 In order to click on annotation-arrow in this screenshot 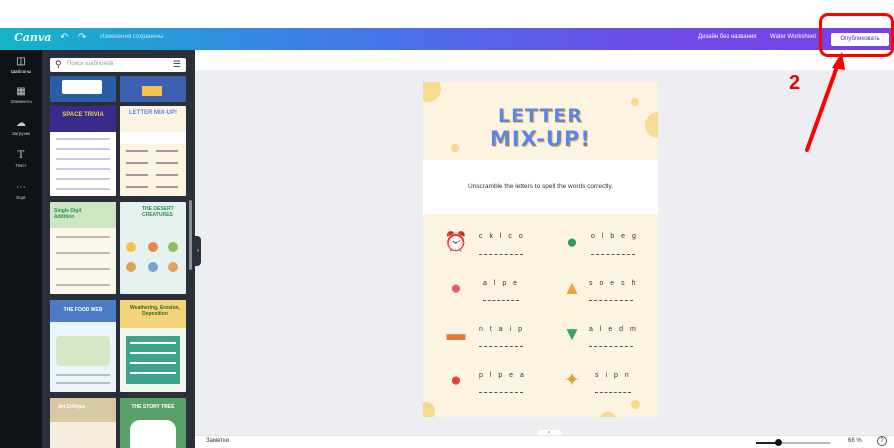, I will do `click(825, 102)`.